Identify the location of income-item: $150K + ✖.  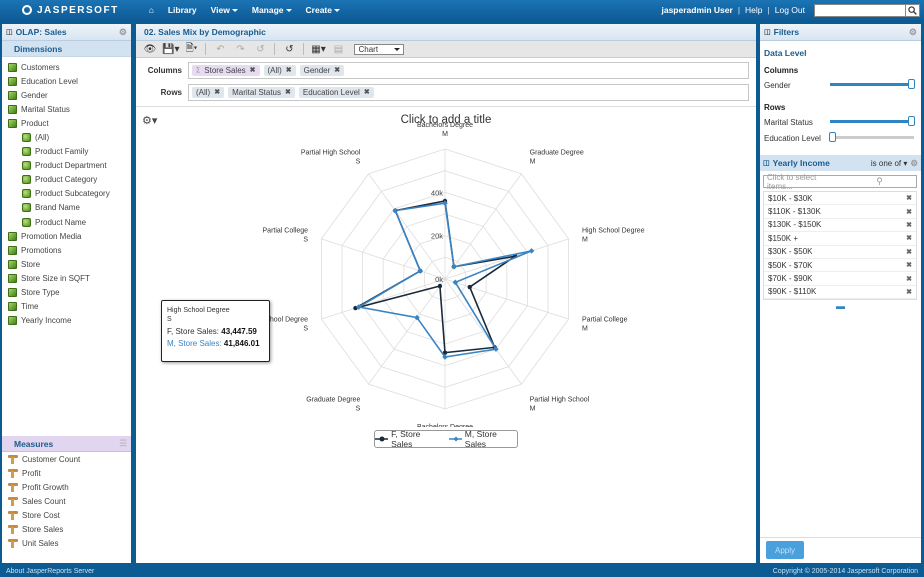
(840, 239).